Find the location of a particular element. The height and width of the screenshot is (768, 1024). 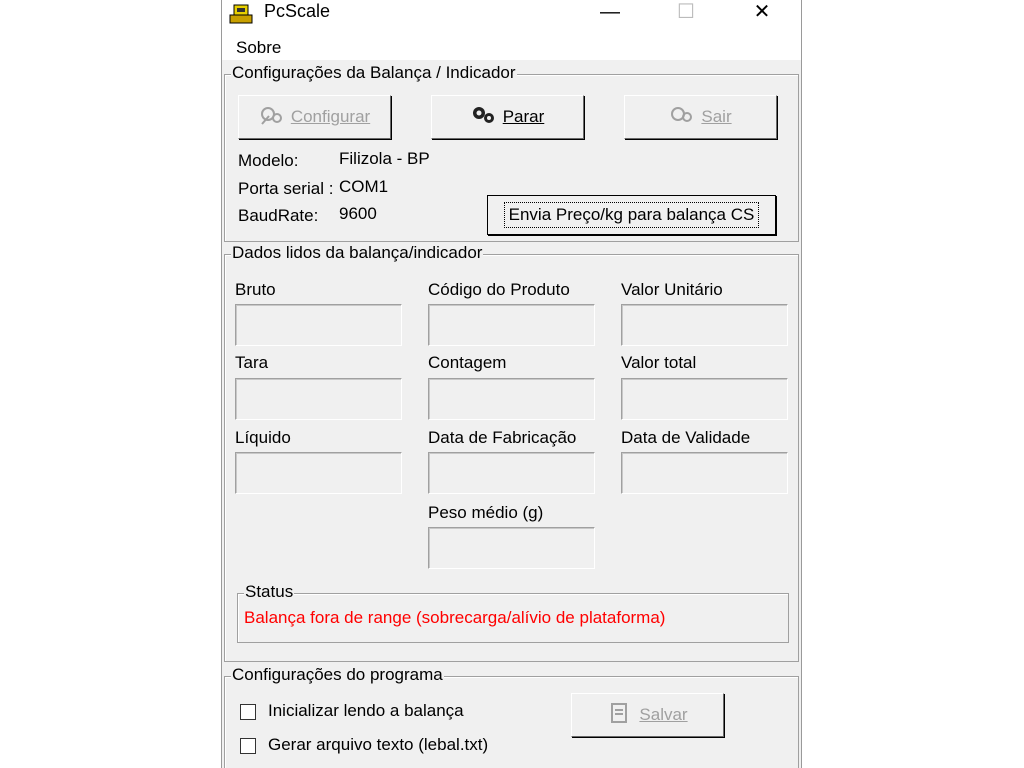

stop-label: Parar is located at coordinates (523, 116).